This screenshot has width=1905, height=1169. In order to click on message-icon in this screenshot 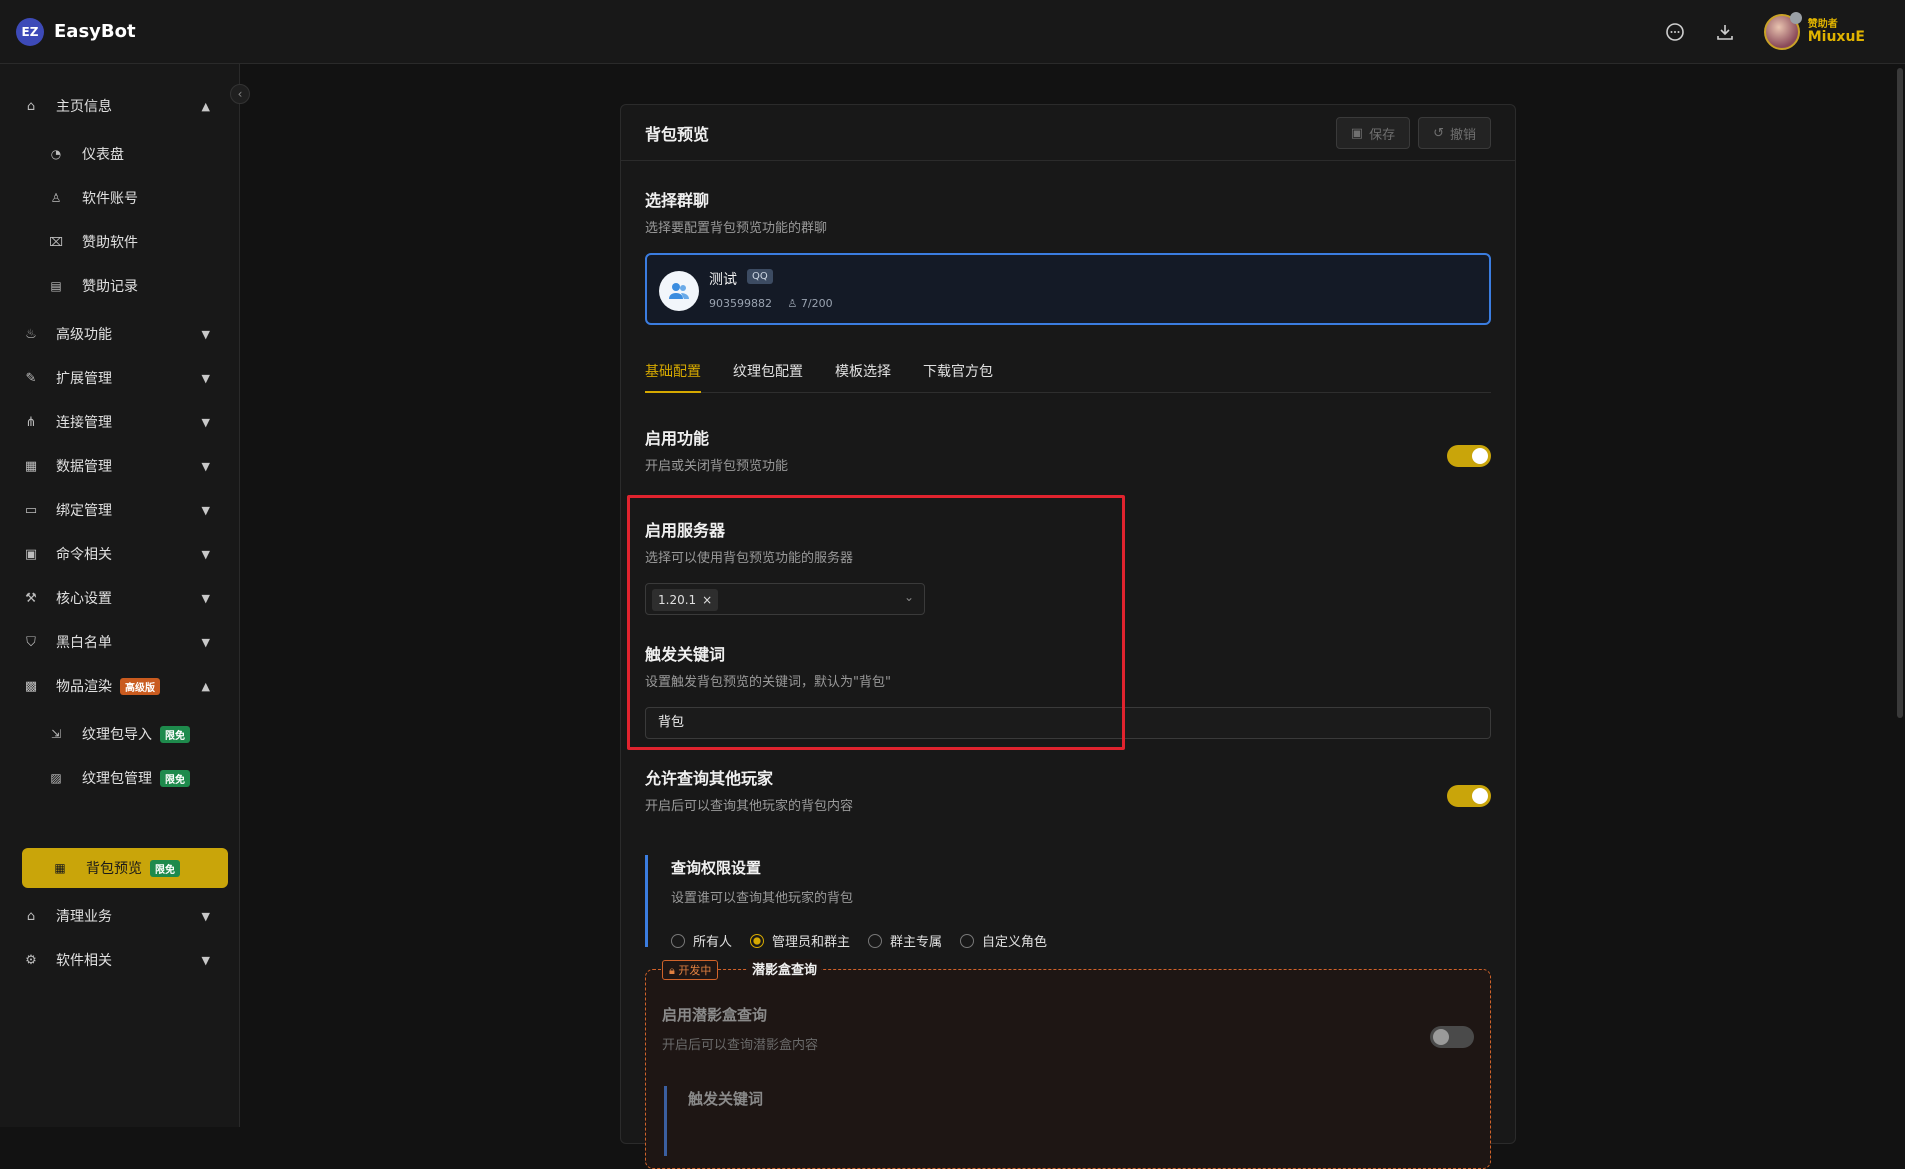, I will do `click(1675, 32)`.